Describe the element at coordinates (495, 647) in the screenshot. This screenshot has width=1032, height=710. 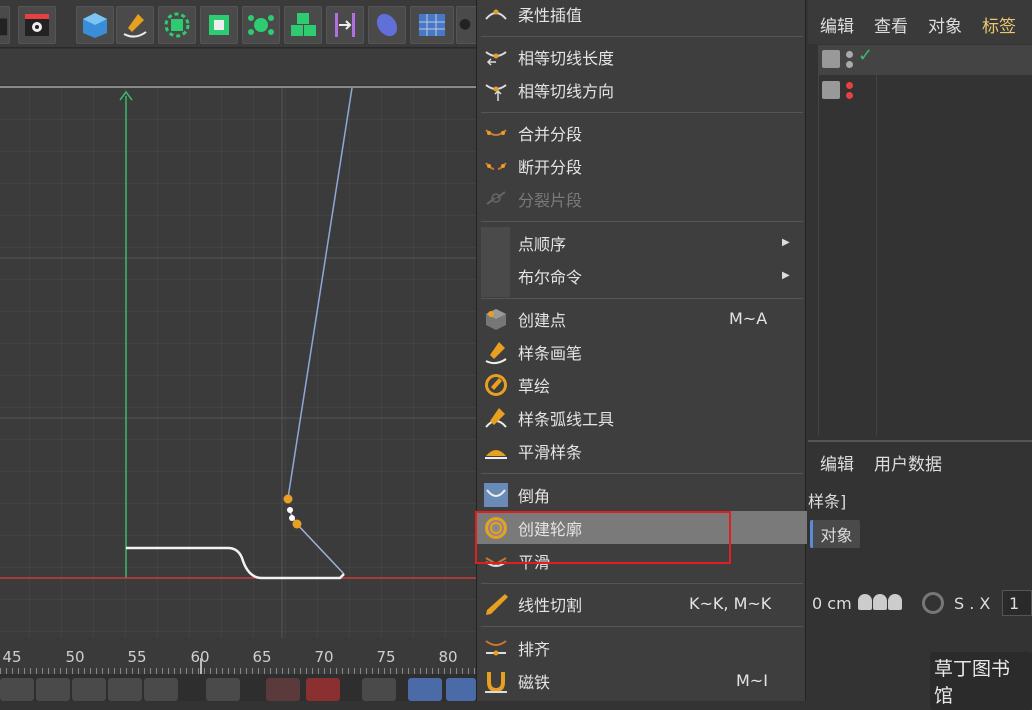
I see `arrange-icon` at that location.